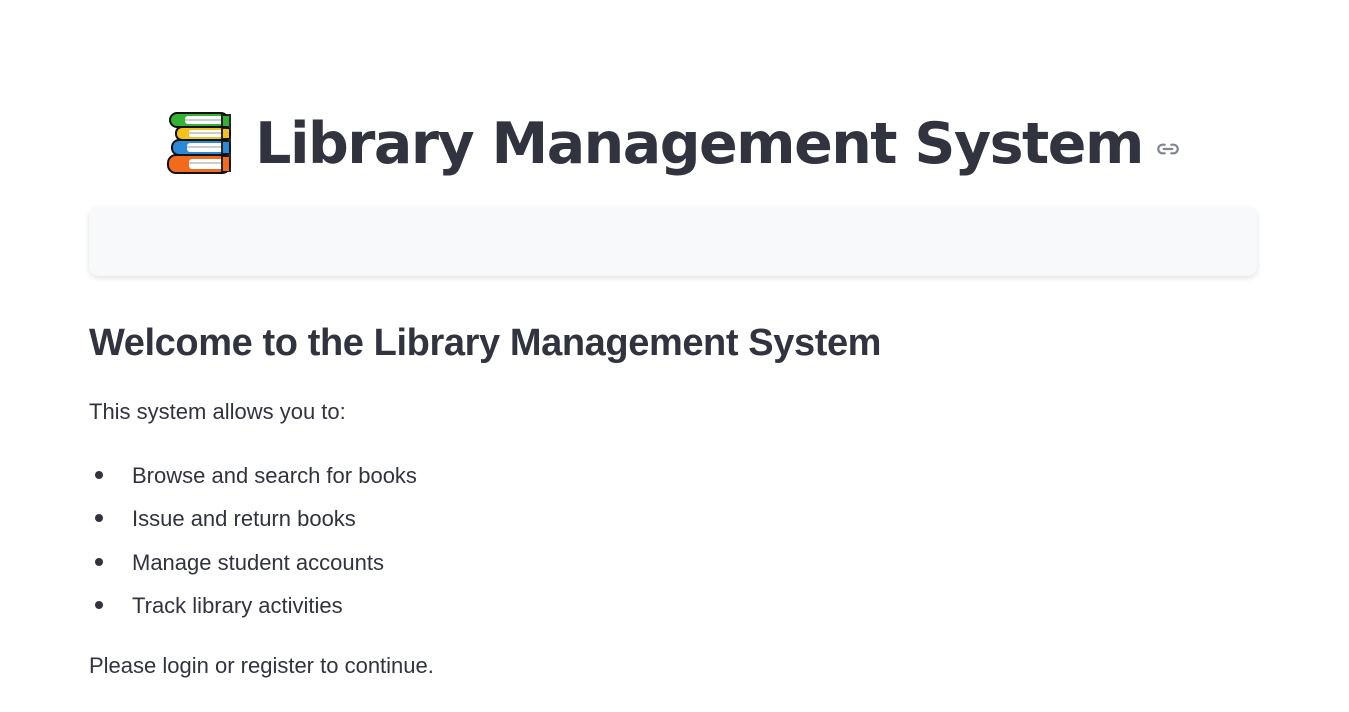 This screenshot has height=712, width=1349. Describe the element at coordinates (261, 665) in the screenshot. I see `outro-text: Please login or register to continue.` at that location.